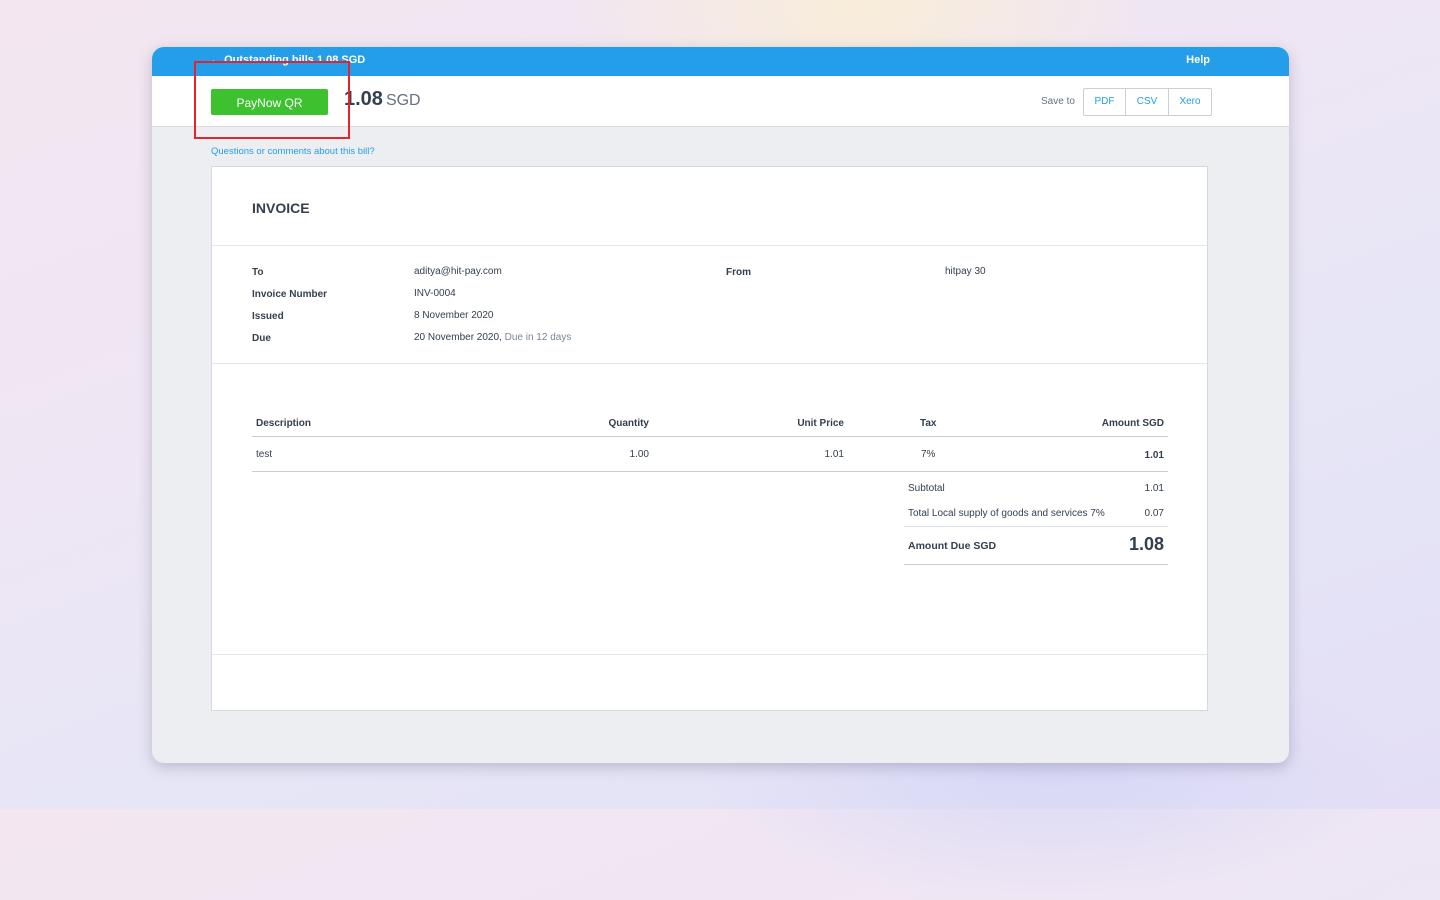  I want to click on column-header-tax: Tax, so click(928, 423).